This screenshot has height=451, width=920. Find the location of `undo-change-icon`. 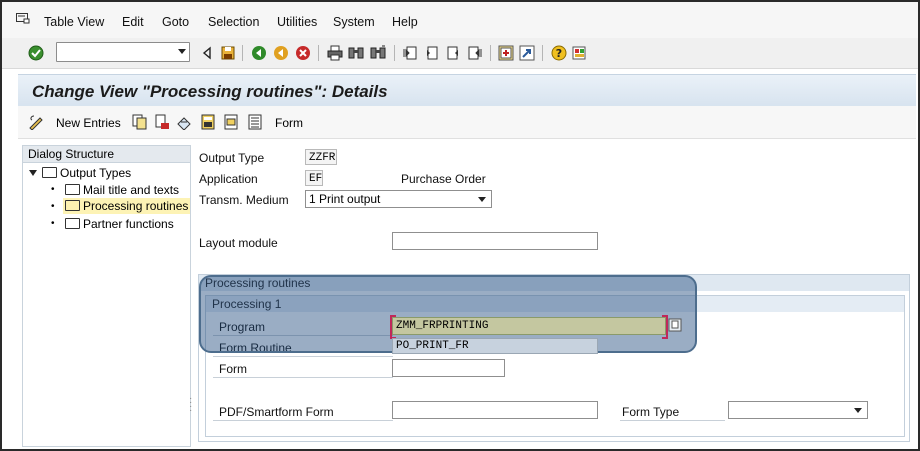

undo-change-icon is located at coordinates (184, 122).